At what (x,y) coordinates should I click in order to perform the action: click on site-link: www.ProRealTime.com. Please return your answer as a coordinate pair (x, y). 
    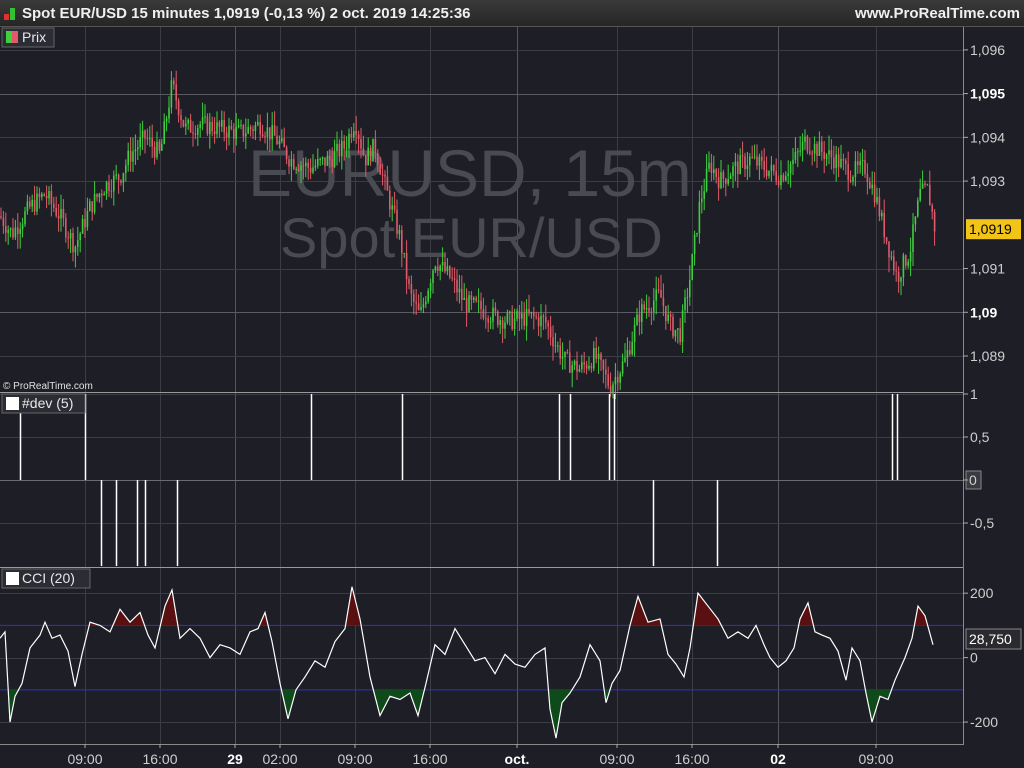
    Looking at the image, I should click on (937, 13).